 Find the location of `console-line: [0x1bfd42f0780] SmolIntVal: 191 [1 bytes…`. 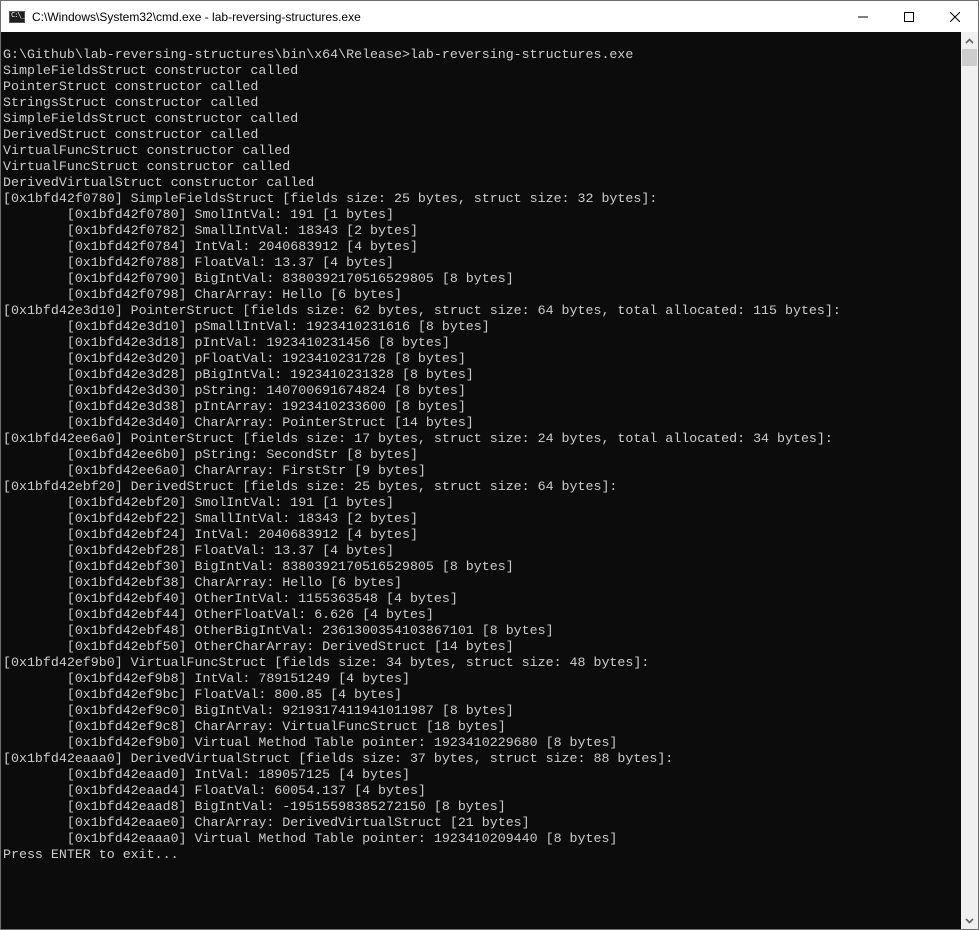

console-line: [0x1bfd42f0780] SmolIntVal: 191 [1 bytes… is located at coordinates (198, 214).